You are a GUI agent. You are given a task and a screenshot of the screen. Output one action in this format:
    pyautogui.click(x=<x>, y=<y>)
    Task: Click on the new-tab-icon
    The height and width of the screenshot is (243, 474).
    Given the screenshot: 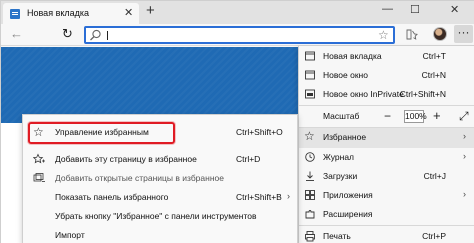 What is the action you would take?
    pyautogui.click(x=310, y=56)
    